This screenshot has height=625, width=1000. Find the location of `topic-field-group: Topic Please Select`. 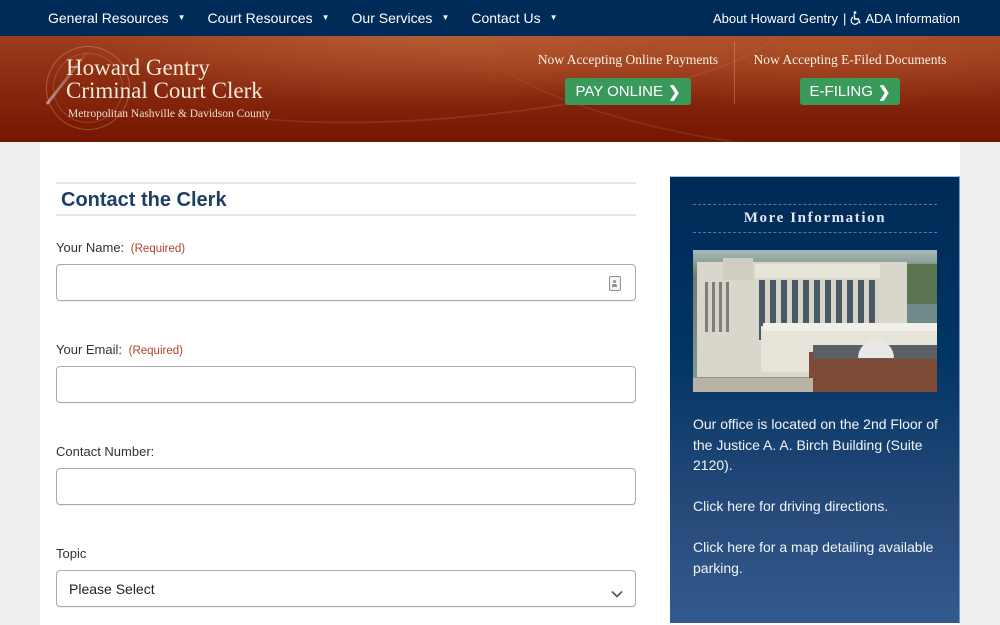

topic-field-group: Topic Please Select is located at coordinates (346, 576).